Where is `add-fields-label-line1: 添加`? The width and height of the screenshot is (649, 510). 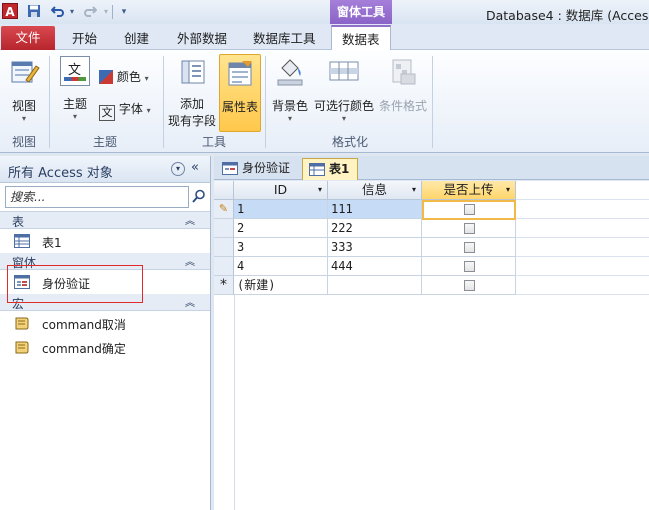 add-fields-label-line1: 添加 is located at coordinates (191, 104).